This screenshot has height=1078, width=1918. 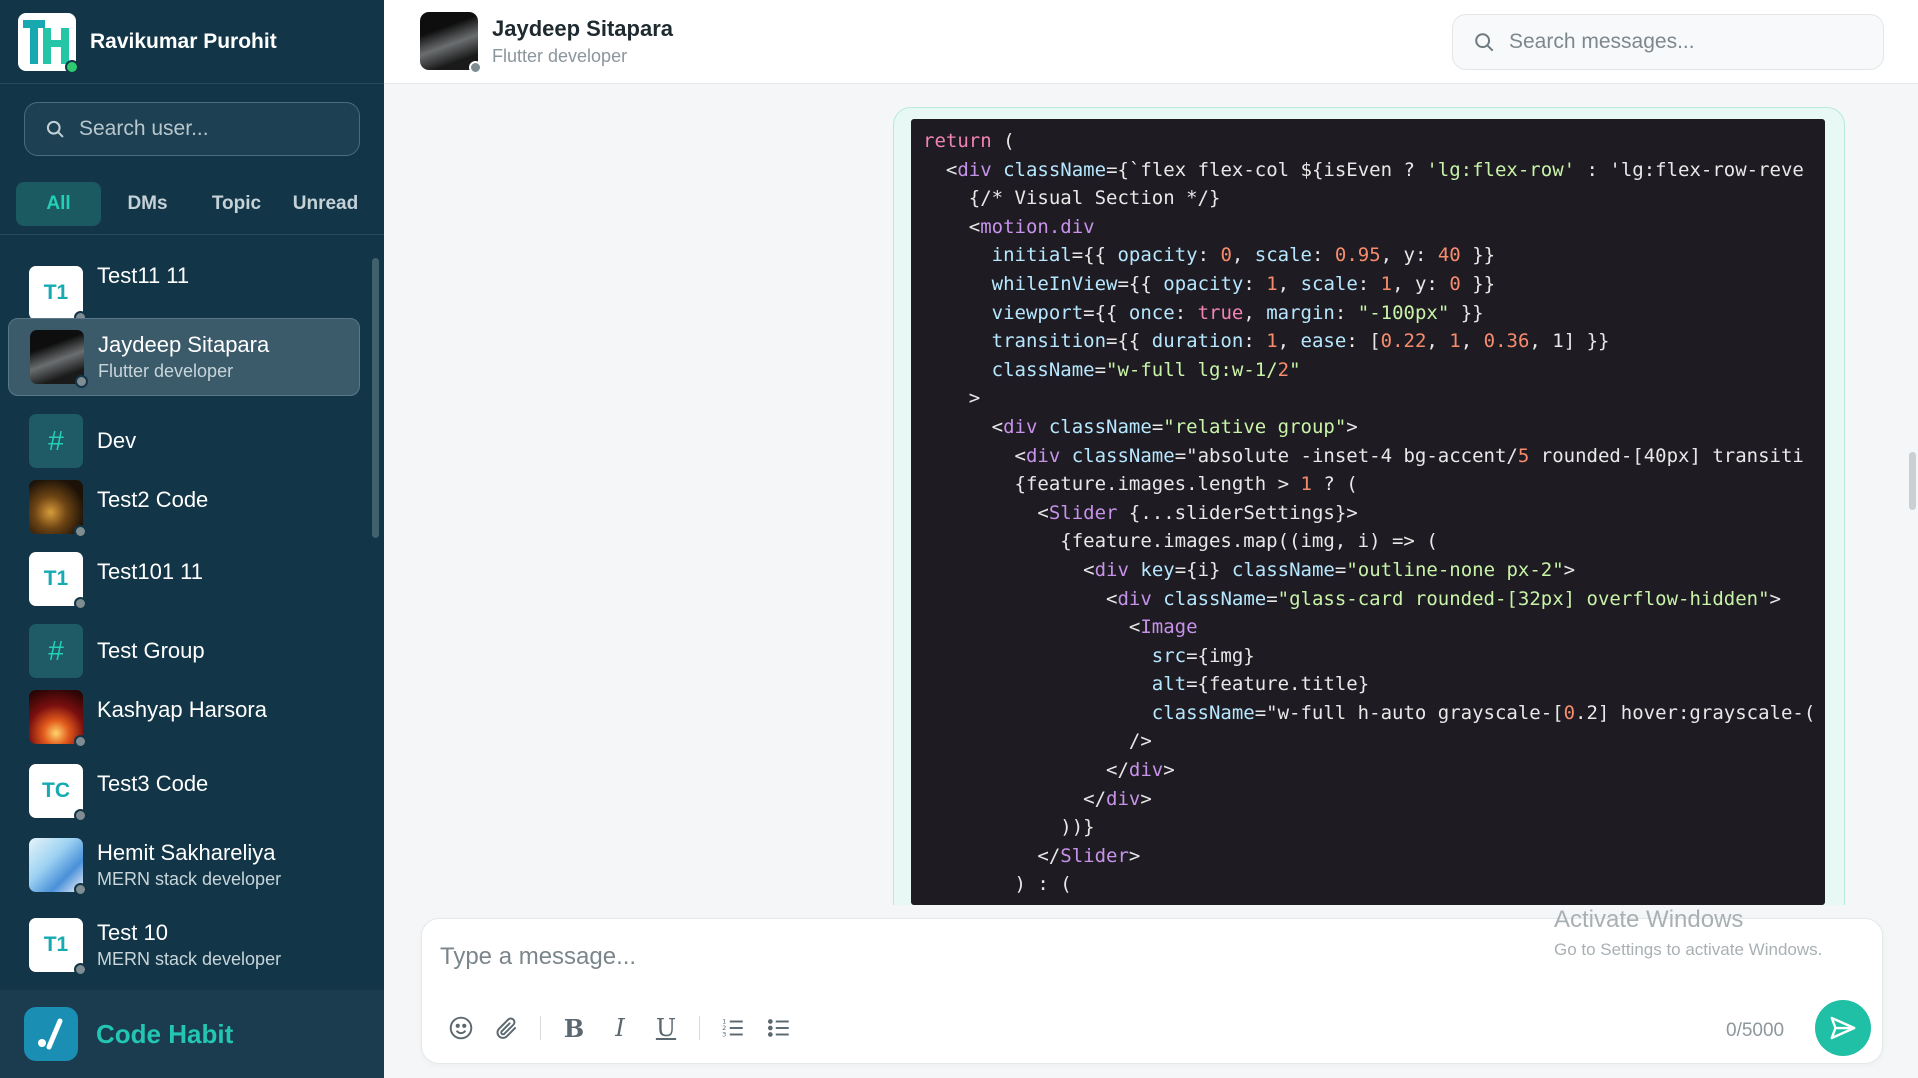 What do you see at coordinates (325, 204) in the screenshot?
I see `filter-tab-unread: Unread` at bounding box center [325, 204].